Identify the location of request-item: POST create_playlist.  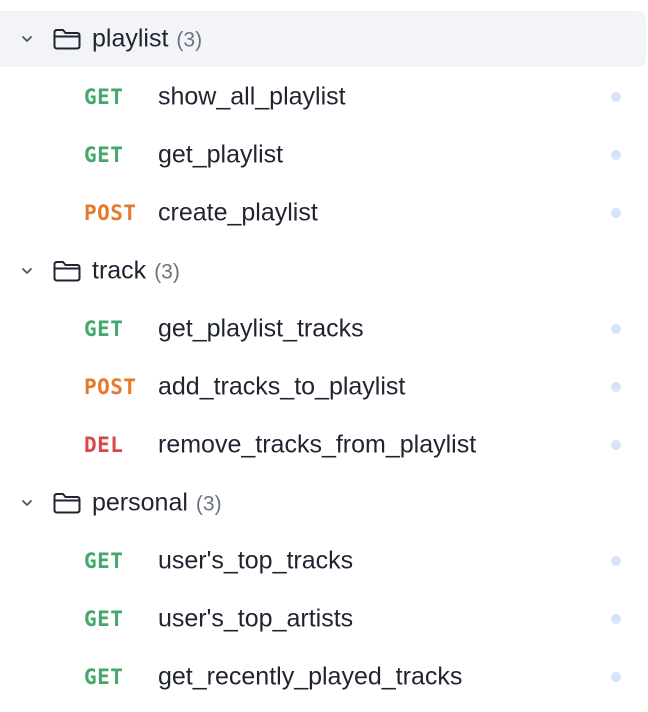
(323, 213).